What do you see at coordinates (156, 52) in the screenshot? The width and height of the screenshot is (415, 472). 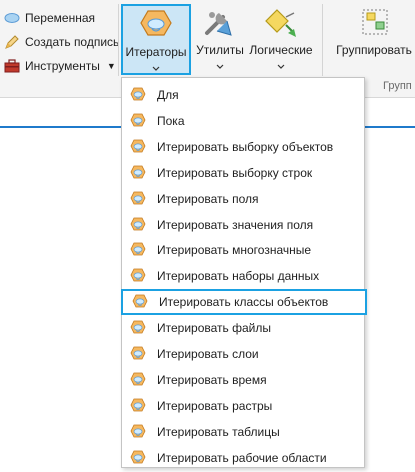 I see `iterators-label: Итераторы` at bounding box center [156, 52].